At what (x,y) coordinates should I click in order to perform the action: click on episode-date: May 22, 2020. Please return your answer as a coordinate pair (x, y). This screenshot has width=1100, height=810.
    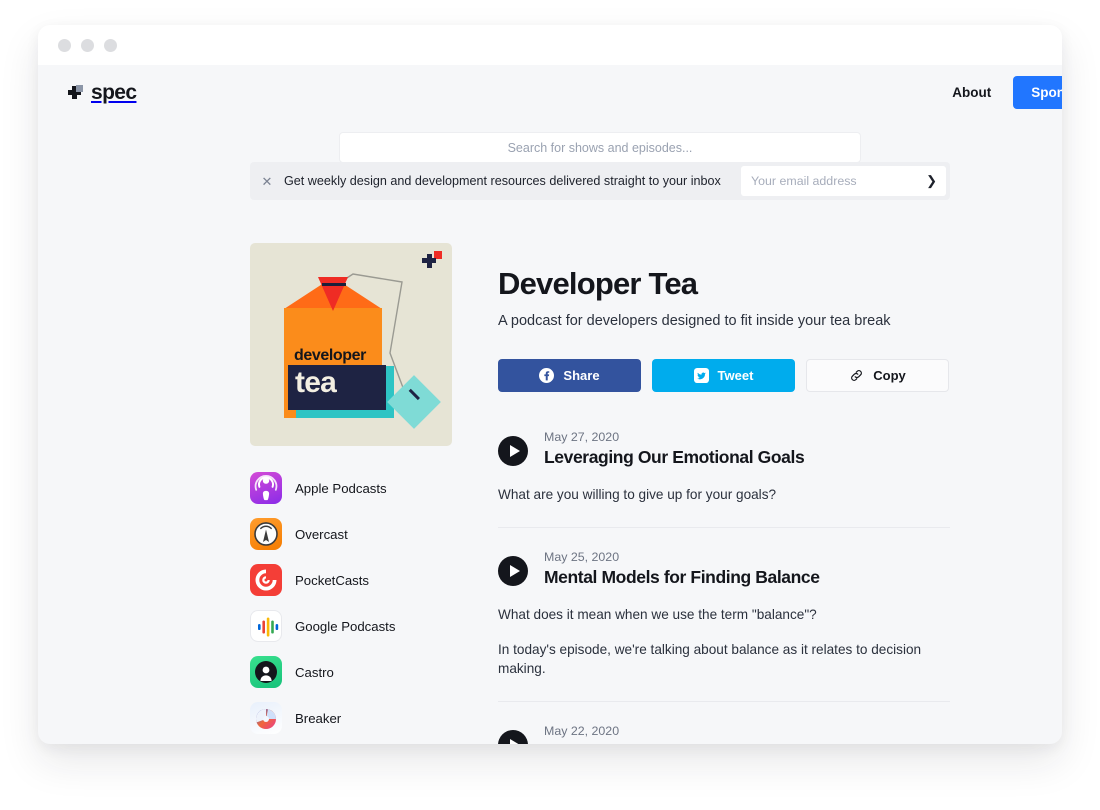
    Looking at the image, I should click on (582, 730).